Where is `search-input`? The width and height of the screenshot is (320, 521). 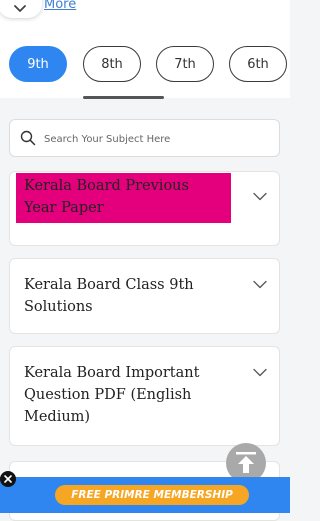
search-input is located at coordinates (159, 139).